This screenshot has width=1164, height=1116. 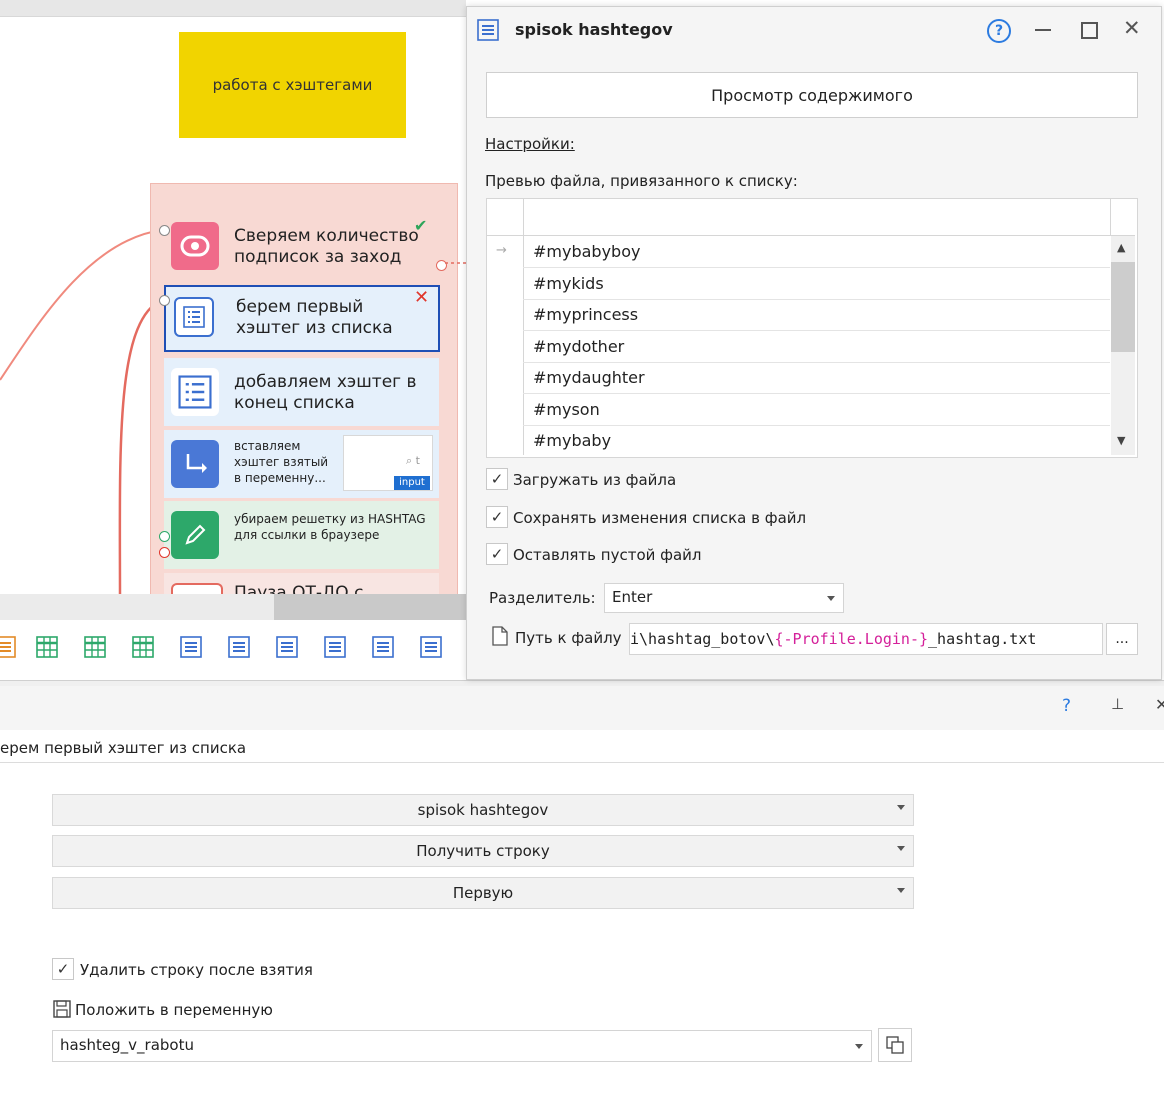 I want to click on action-select-value: Получить строку, so click(x=483, y=851).